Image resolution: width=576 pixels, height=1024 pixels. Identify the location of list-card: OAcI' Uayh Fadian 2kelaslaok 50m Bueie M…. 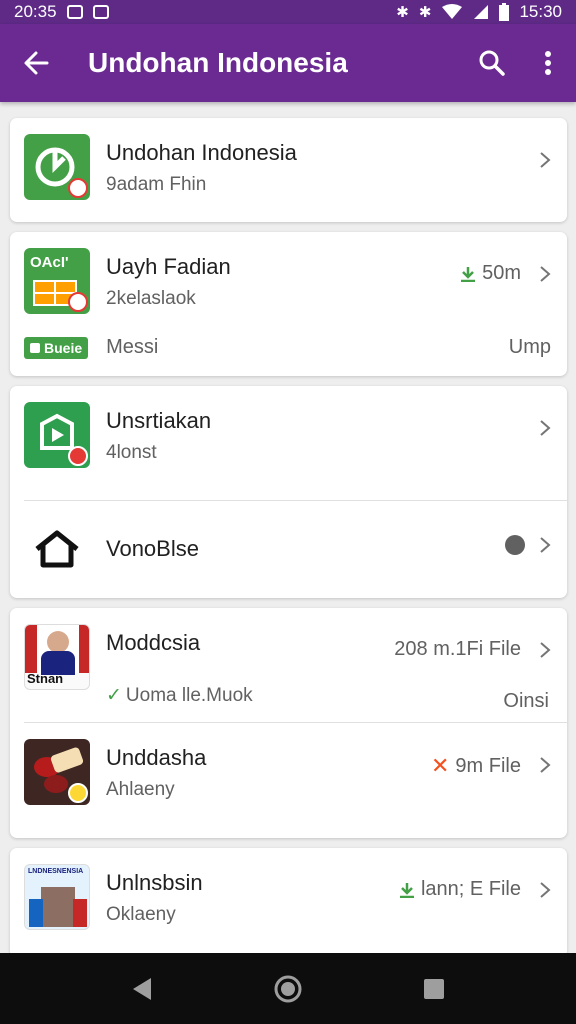
(288, 304).